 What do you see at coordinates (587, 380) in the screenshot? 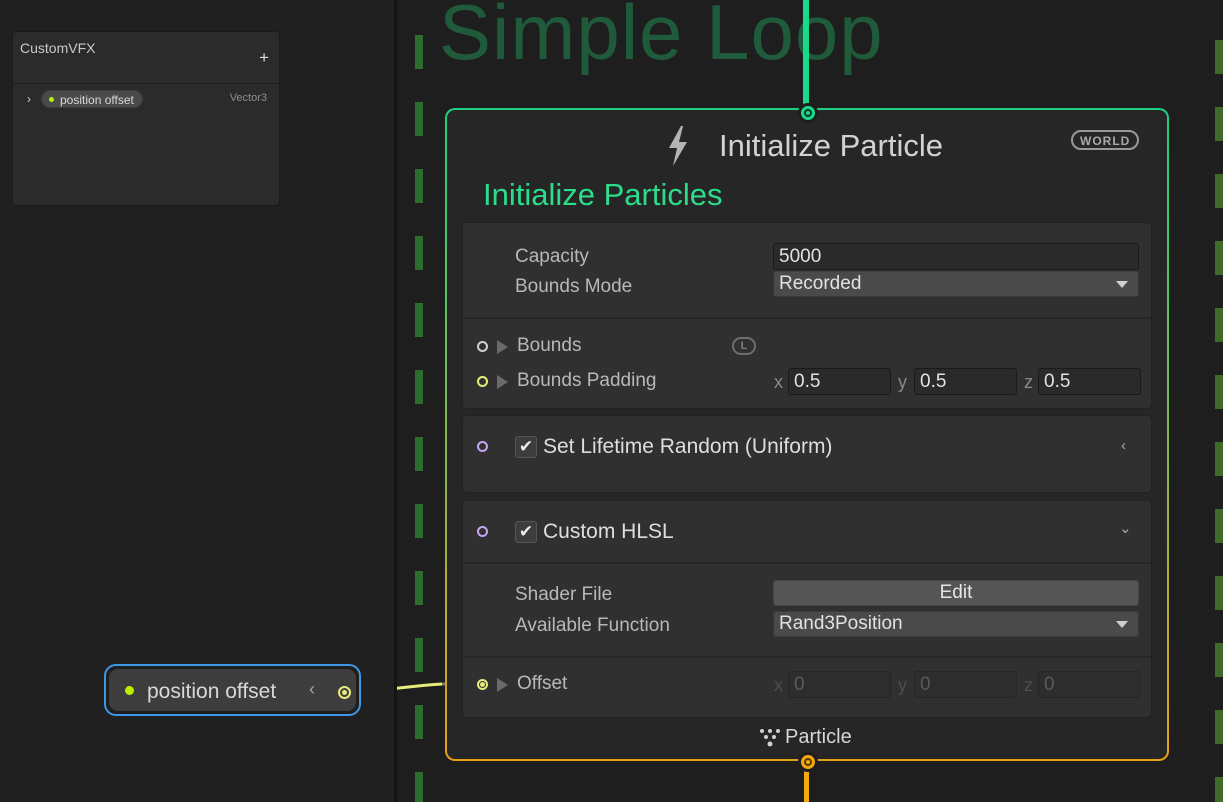
I see `bounds-padding-label: Bounds Padding` at bounding box center [587, 380].